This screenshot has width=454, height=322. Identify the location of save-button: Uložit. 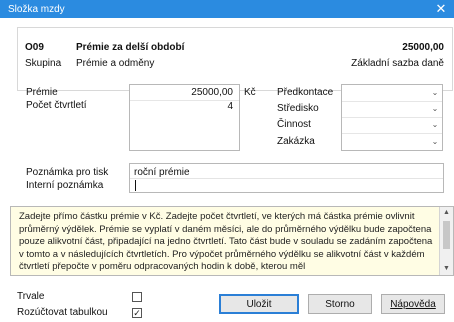
(259, 304).